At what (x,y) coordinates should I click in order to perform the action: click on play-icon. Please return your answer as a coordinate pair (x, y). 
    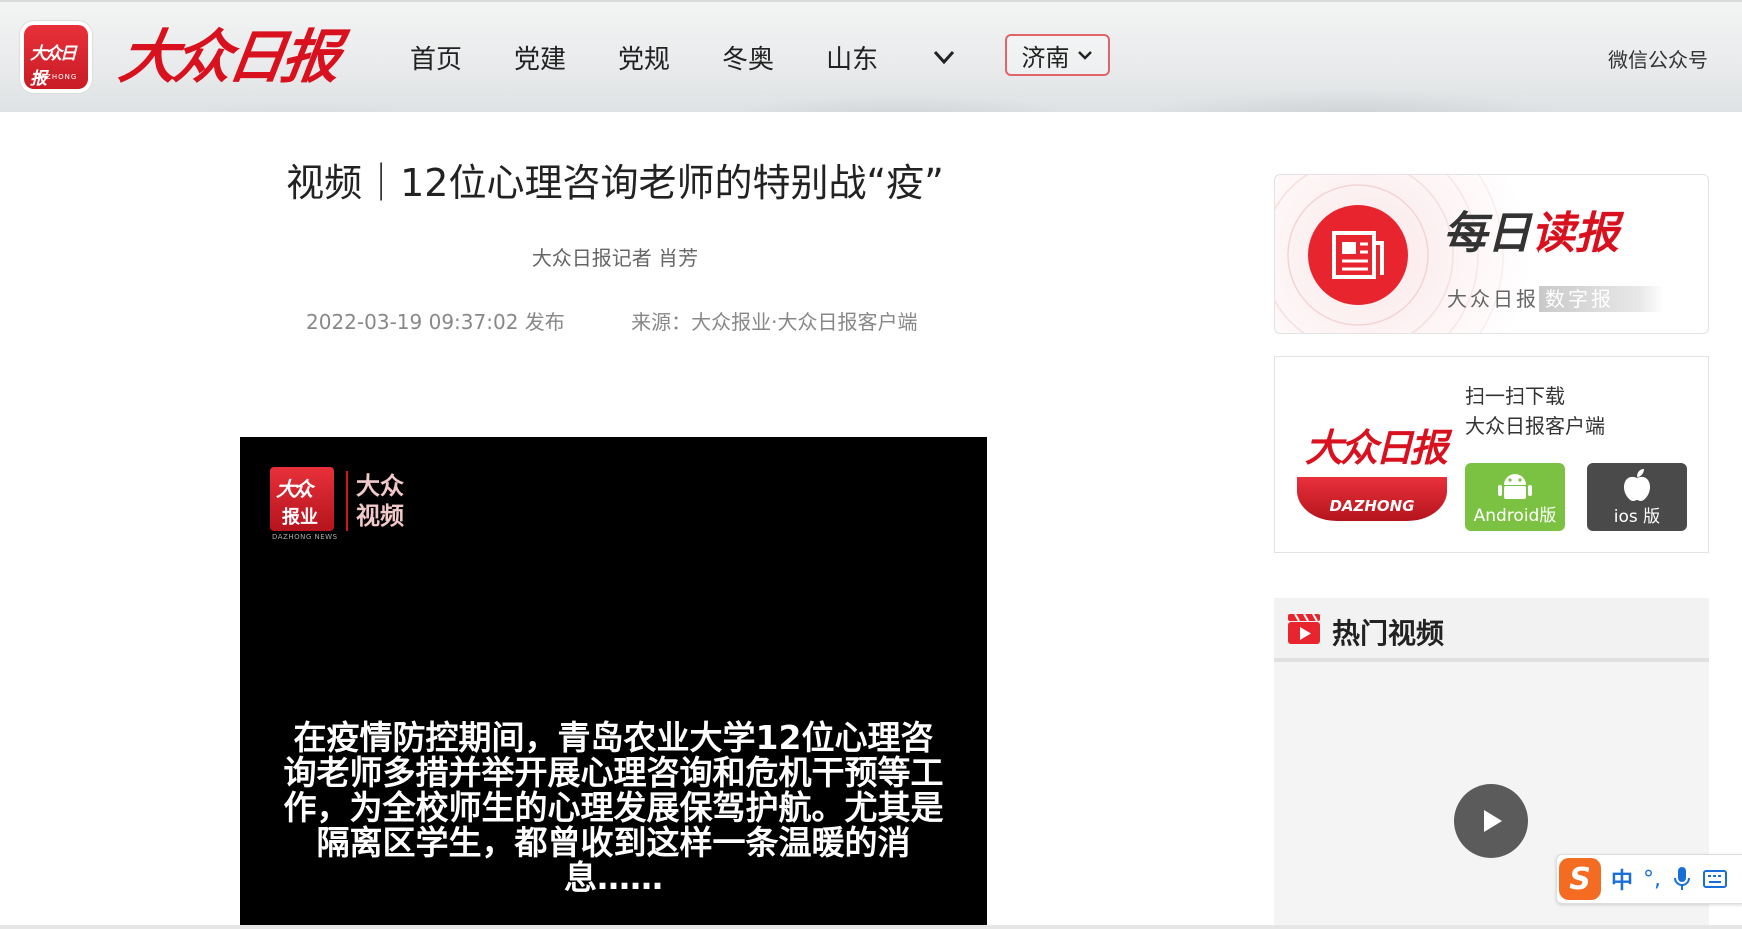
    Looking at the image, I should click on (1493, 821).